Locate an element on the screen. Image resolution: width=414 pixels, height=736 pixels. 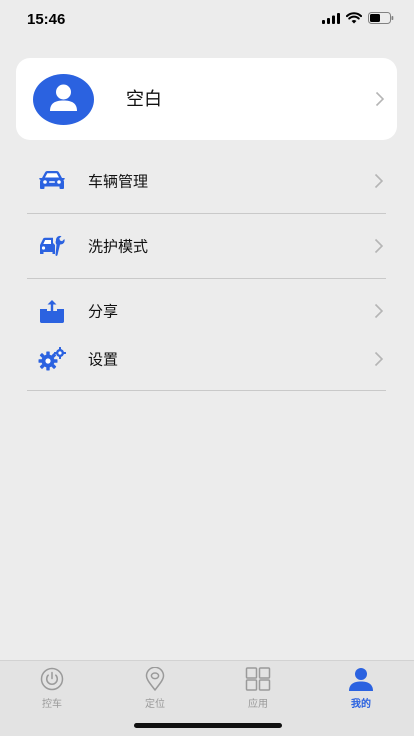
tab-label: 定位 is located at coordinates (155, 704).